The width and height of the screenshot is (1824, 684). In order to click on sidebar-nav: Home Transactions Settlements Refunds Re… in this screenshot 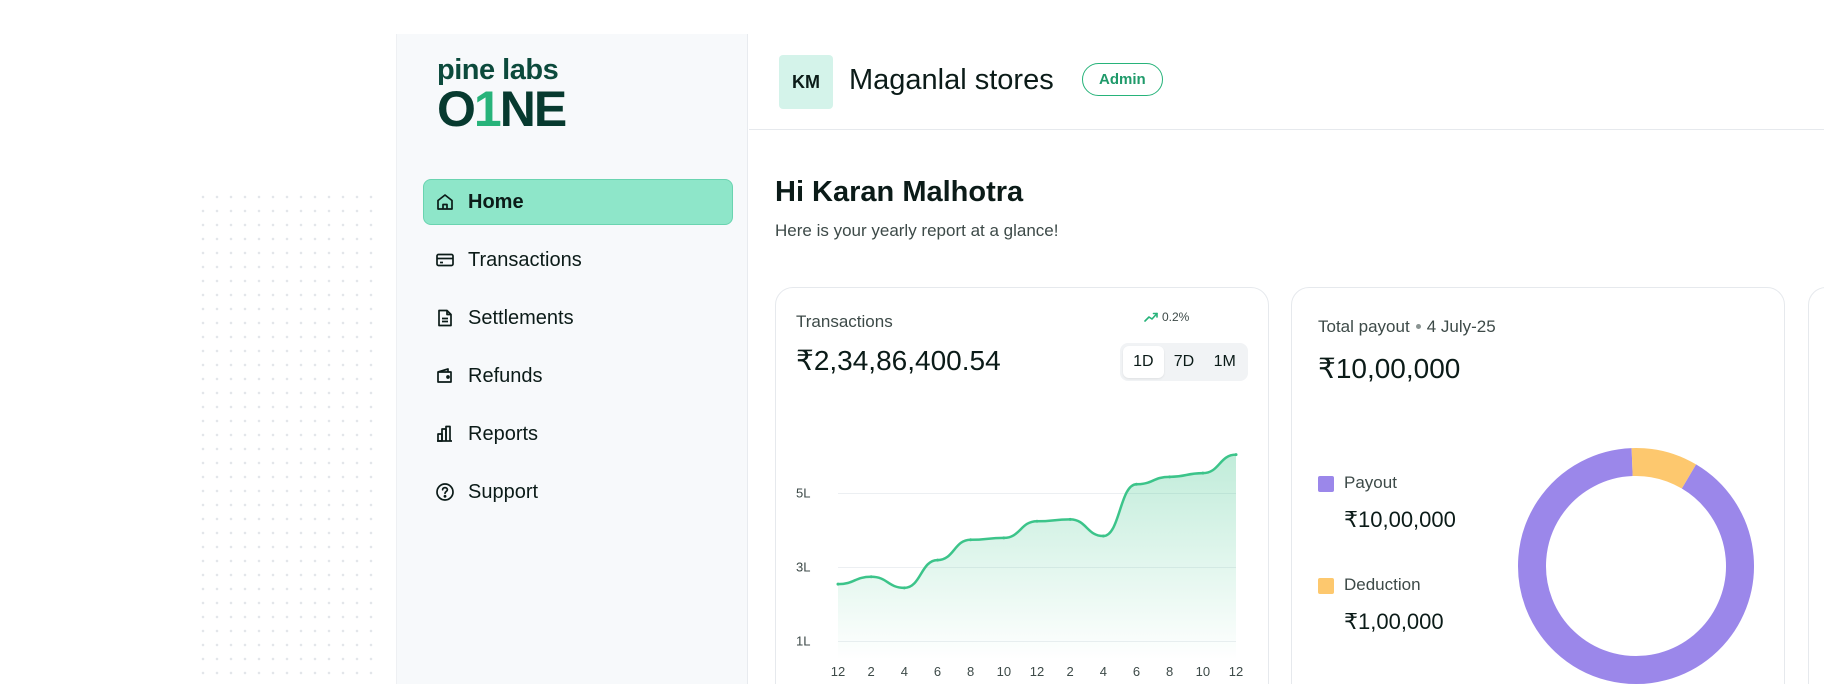, I will do `click(578, 353)`.